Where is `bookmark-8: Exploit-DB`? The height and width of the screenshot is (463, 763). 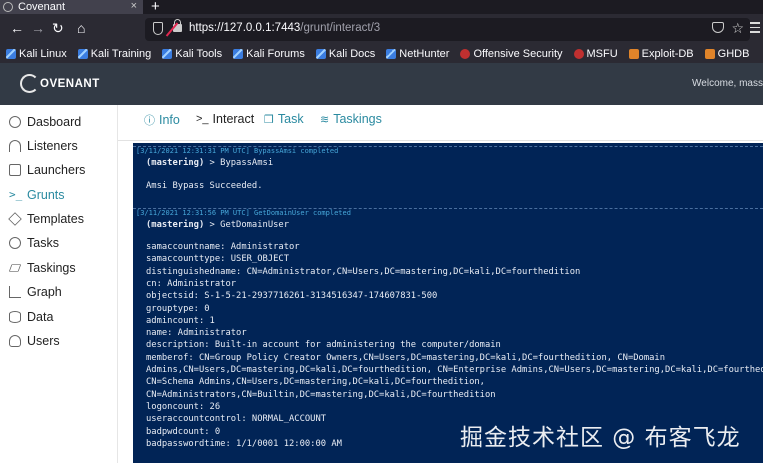 bookmark-8: Exploit-DB is located at coordinates (661, 53).